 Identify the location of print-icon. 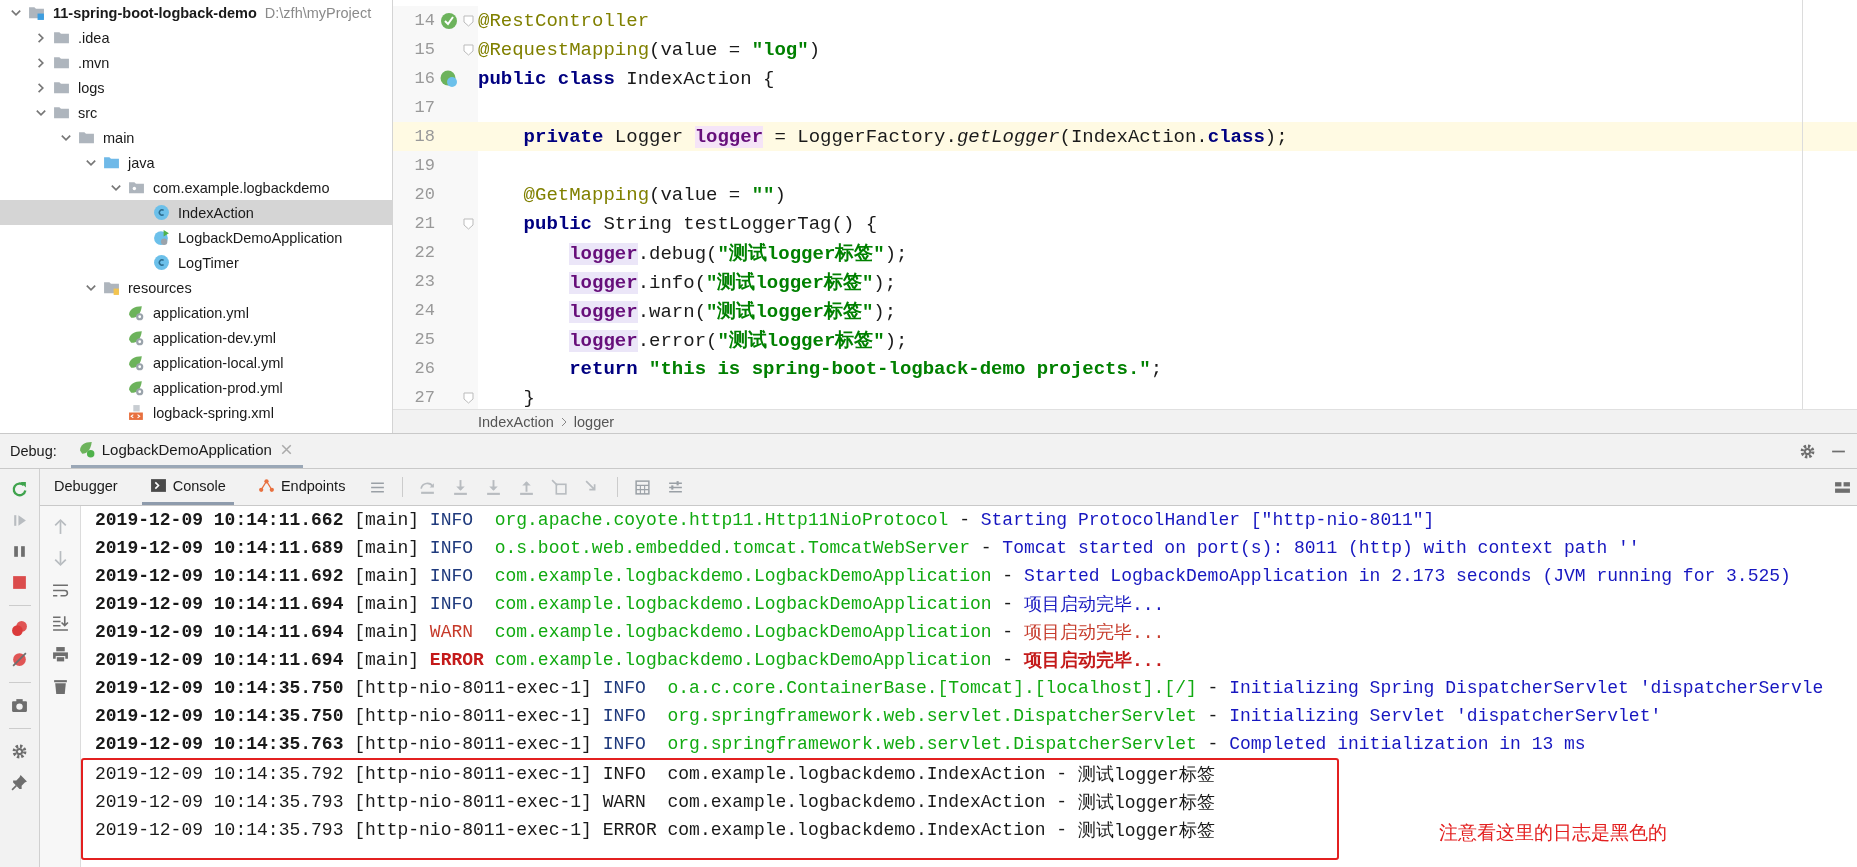
(60, 654).